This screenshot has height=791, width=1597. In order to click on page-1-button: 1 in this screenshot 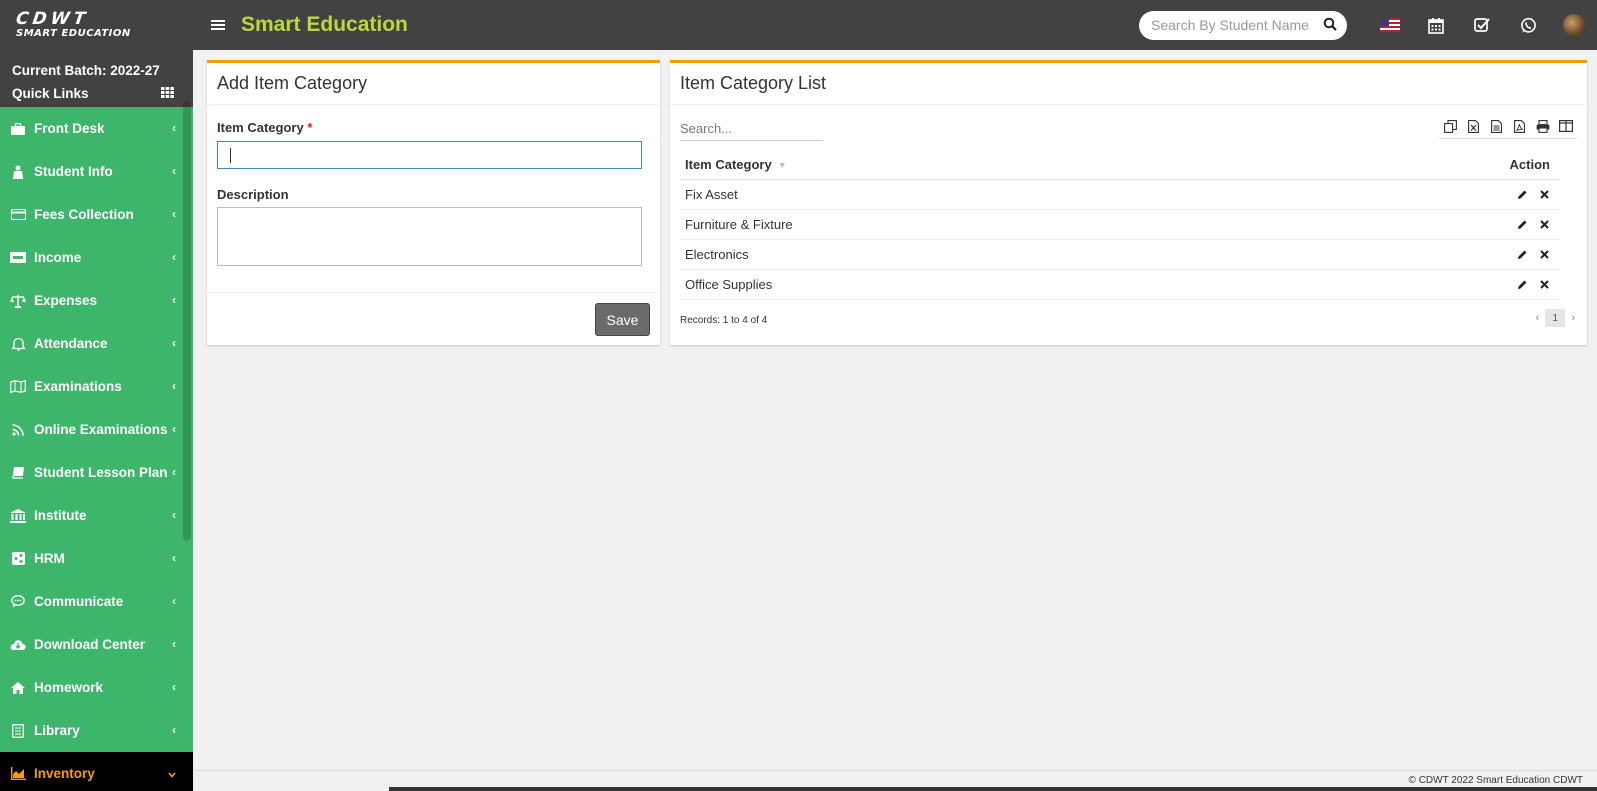, I will do `click(1555, 318)`.